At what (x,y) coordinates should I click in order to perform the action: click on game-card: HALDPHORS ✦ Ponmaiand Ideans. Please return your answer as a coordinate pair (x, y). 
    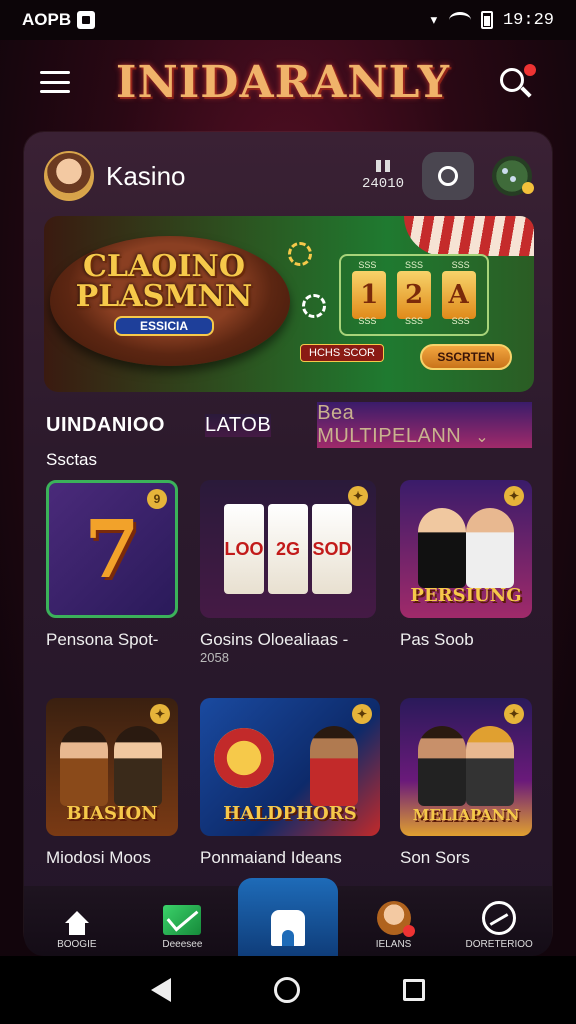
    Looking at the image, I should click on (292, 783).